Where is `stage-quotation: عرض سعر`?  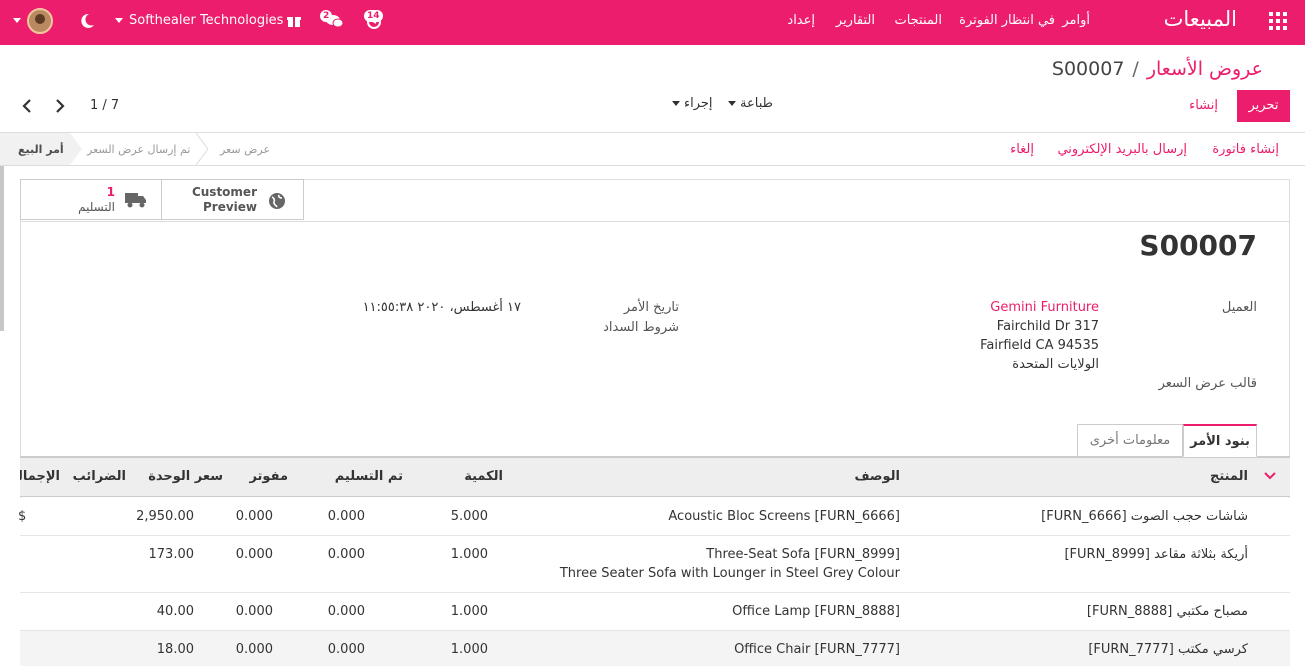 stage-quotation: عرض سعر is located at coordinates (245, 149).